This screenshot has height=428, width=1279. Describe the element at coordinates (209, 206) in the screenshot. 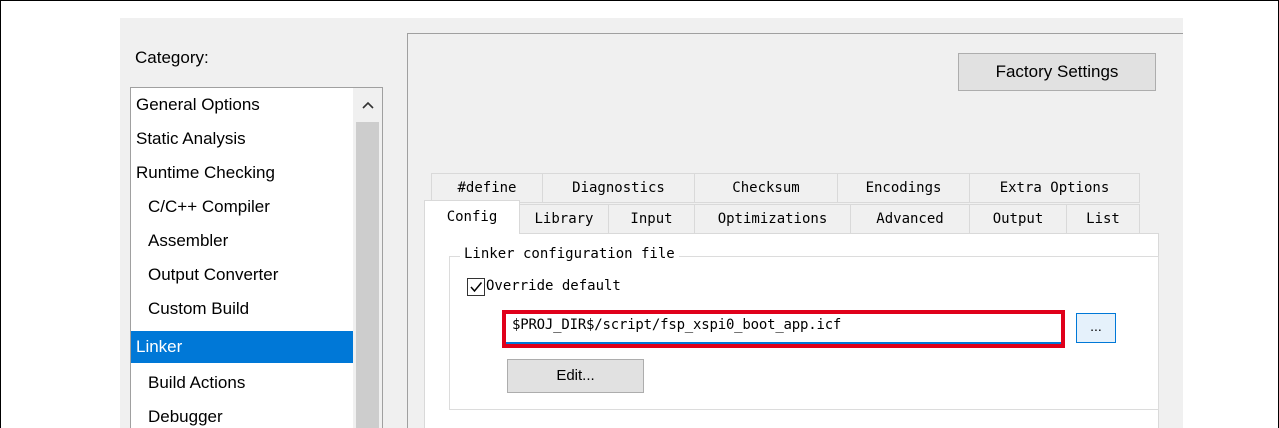

I see `category-item-label: C/C++ Compiler` at that location.